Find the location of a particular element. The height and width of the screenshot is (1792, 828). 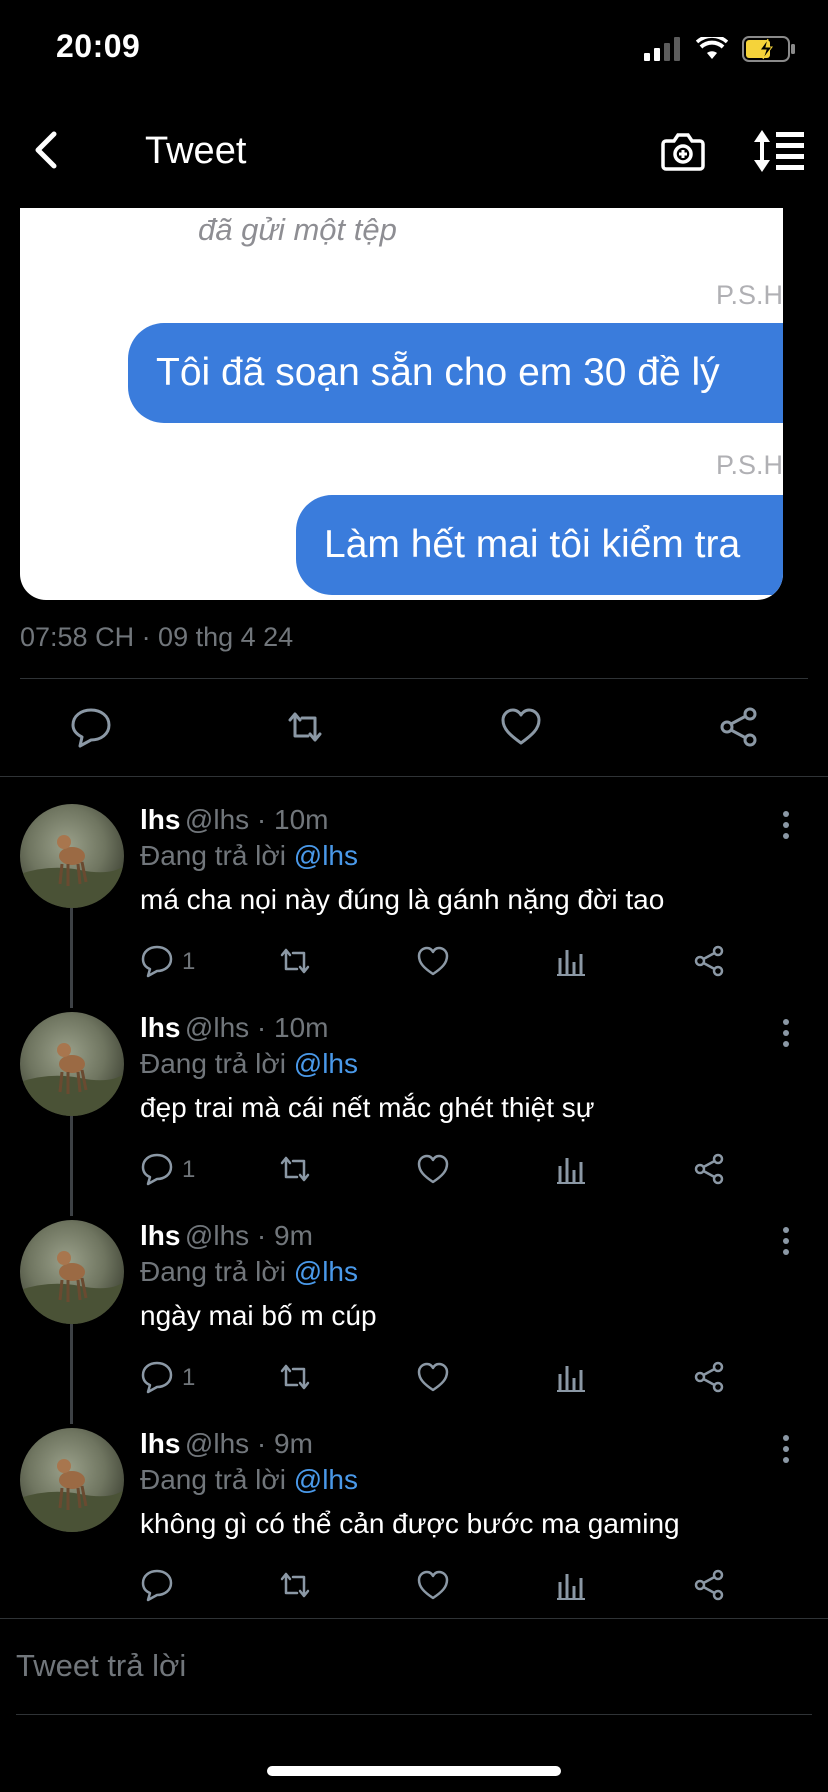

page-title: Tweet is located at coordinates (196, 151).